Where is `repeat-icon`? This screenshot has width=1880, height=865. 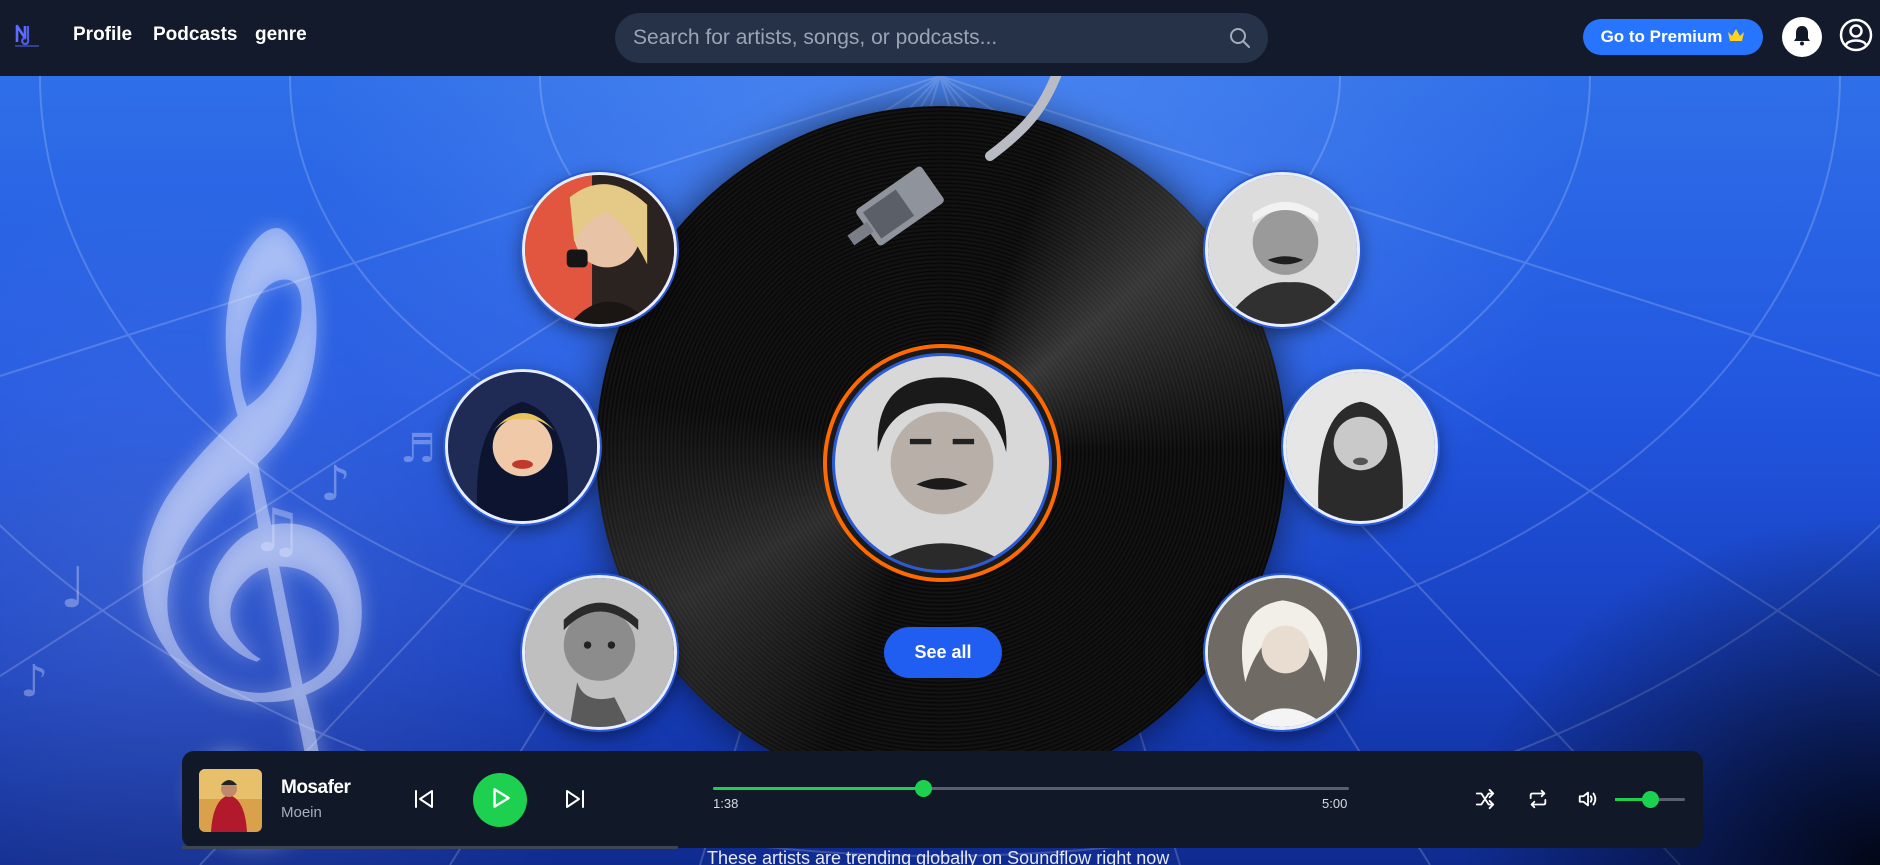 repeat-icon is located at coordinates (1538, 799).